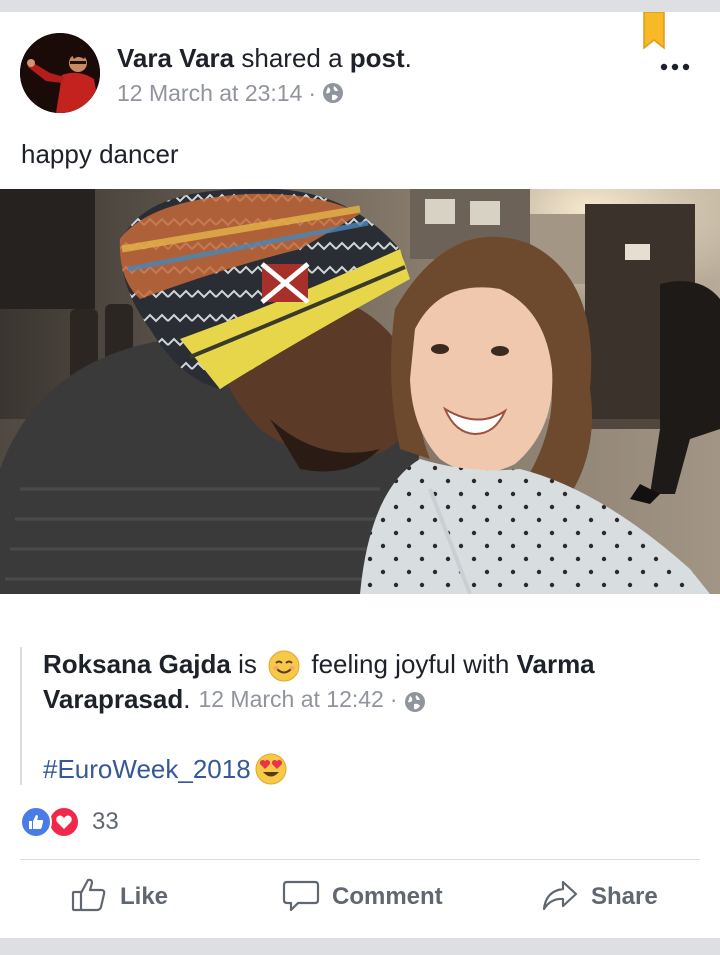 The image size is (720, 955). I want to click on hashtag-link: #EuroWeek_2018, so click(147, 769).